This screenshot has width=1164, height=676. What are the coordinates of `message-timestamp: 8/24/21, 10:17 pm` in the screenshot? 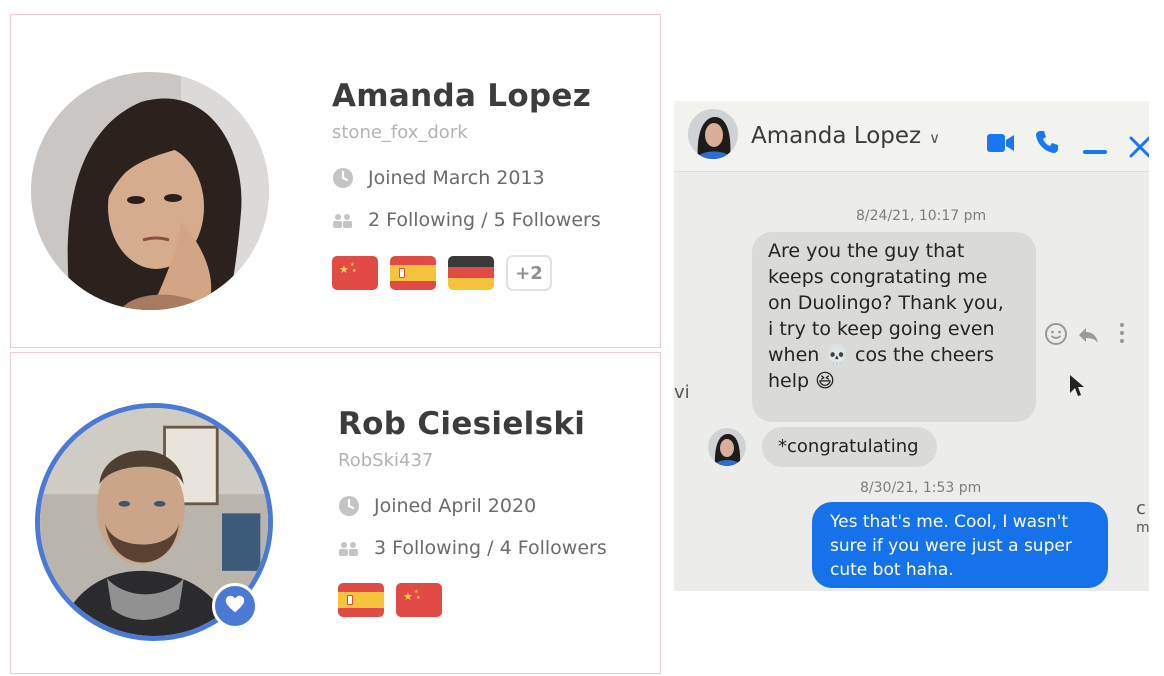 It's located at (921, 216).